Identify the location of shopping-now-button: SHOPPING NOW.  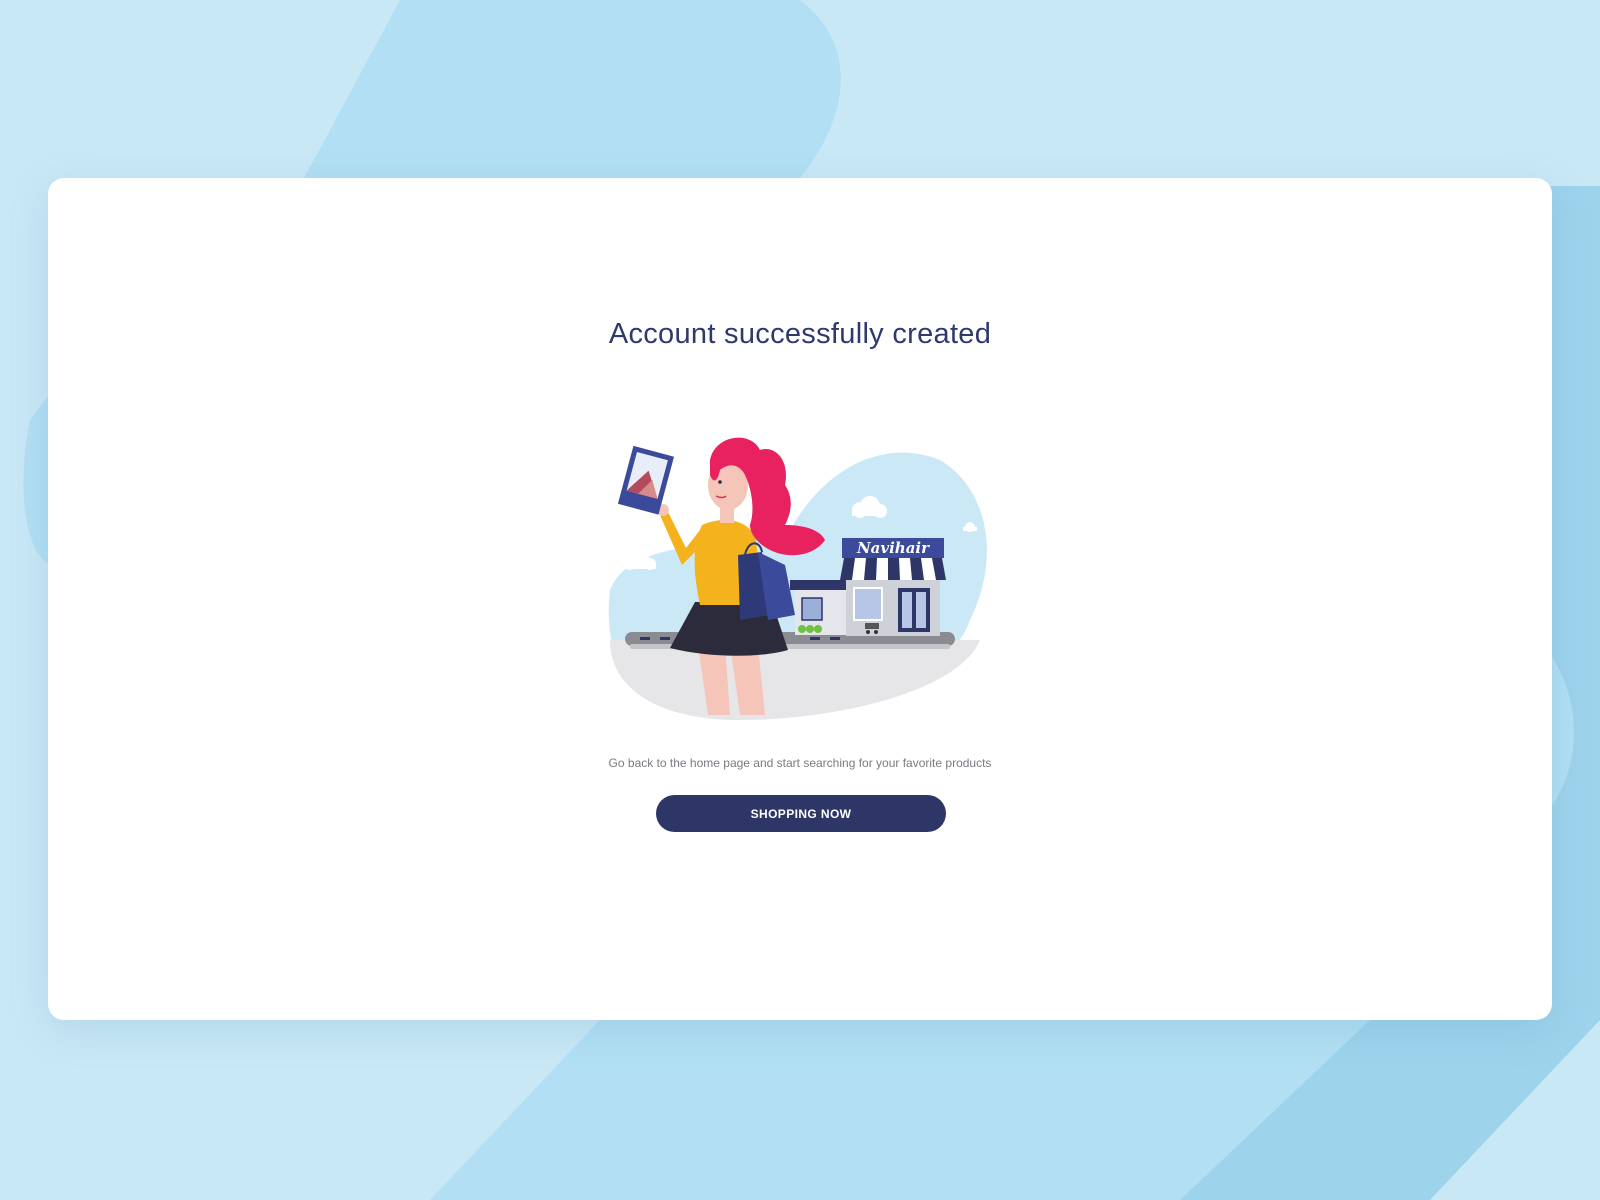
(801, 813).